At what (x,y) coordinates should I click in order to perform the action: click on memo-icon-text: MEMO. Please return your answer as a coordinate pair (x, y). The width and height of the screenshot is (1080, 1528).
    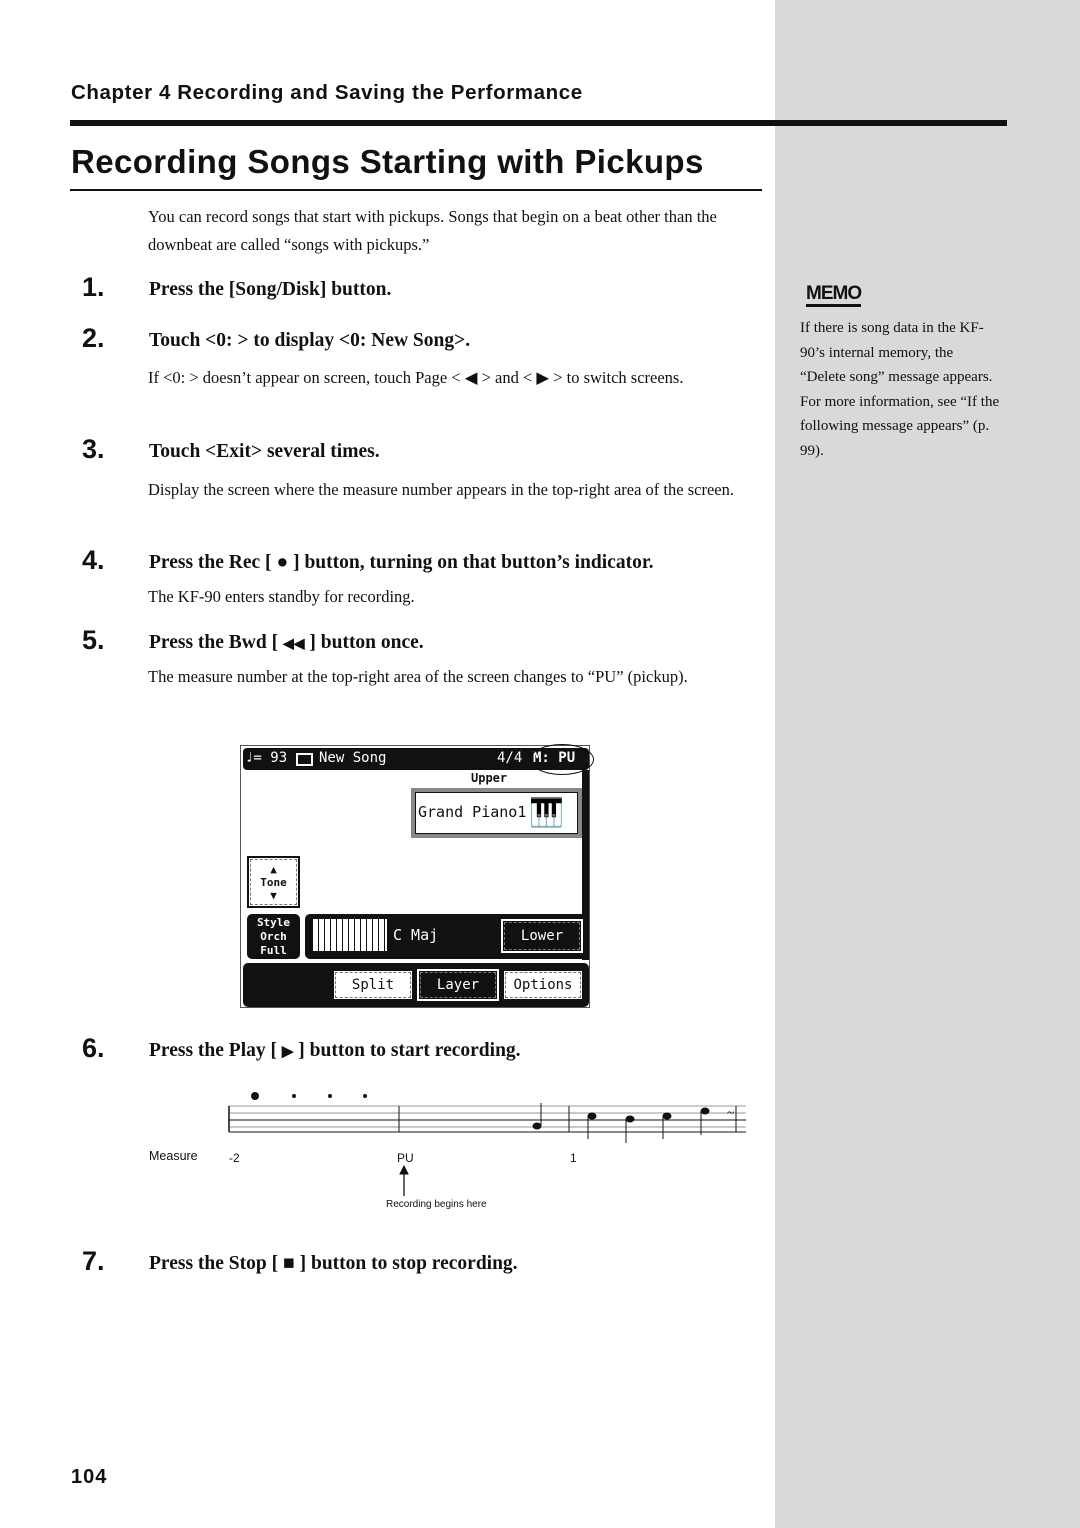
    Looking at the image, I should click on (834, 295).